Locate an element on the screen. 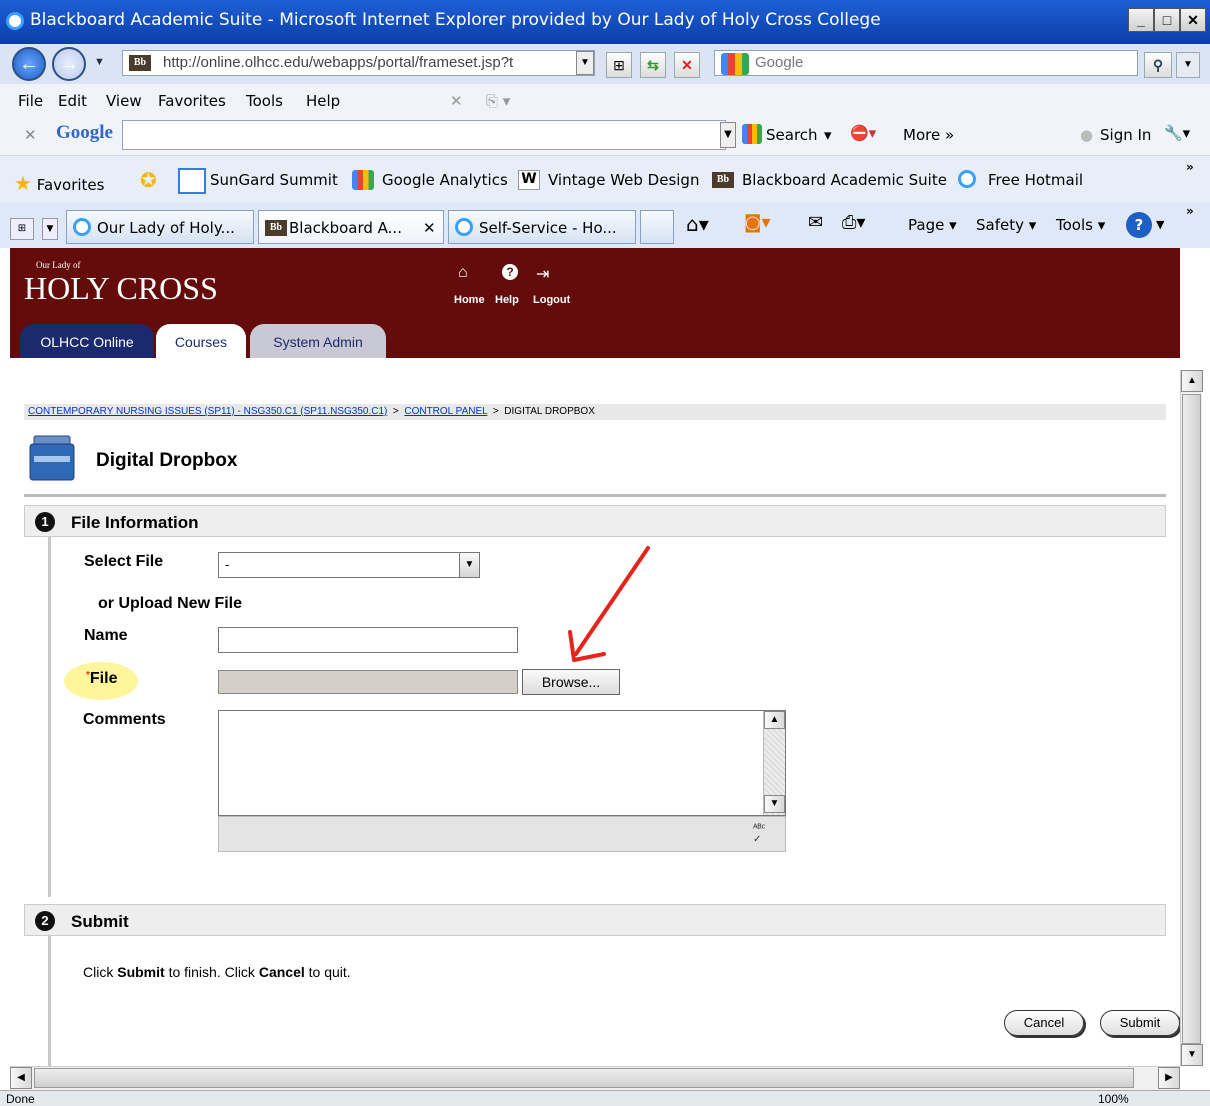  popup-blocker-icon: ⛔▾ is located at coordinates (863, 133).